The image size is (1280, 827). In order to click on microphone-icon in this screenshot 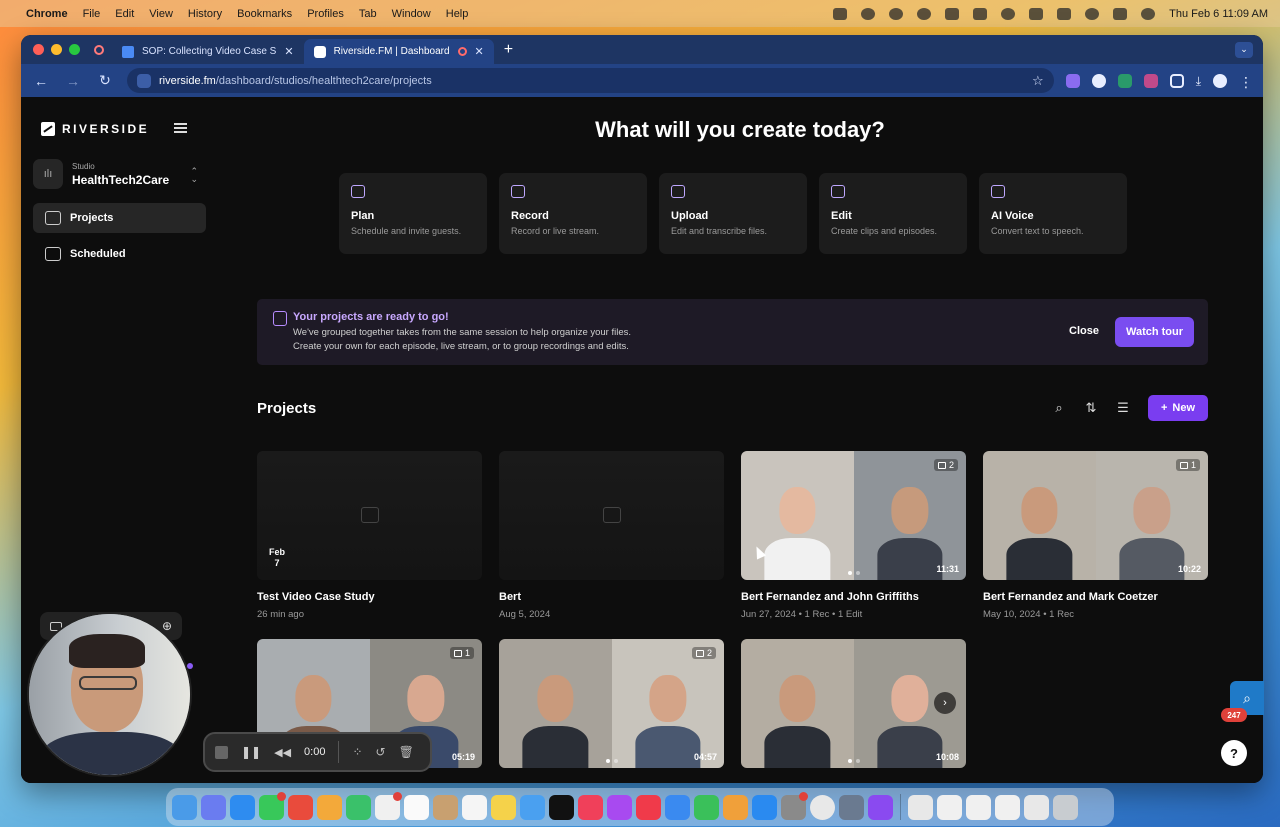, I will do `click(840, 13)`.